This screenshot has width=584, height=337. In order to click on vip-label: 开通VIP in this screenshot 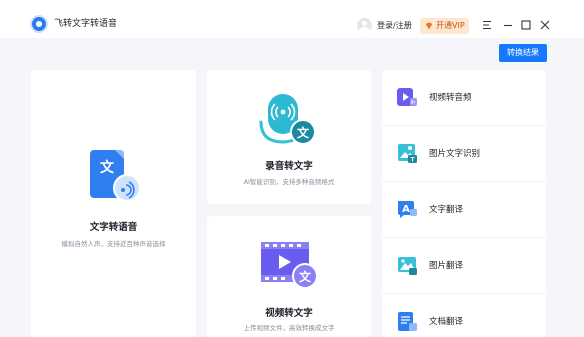, I will do `click(450, 25)`.